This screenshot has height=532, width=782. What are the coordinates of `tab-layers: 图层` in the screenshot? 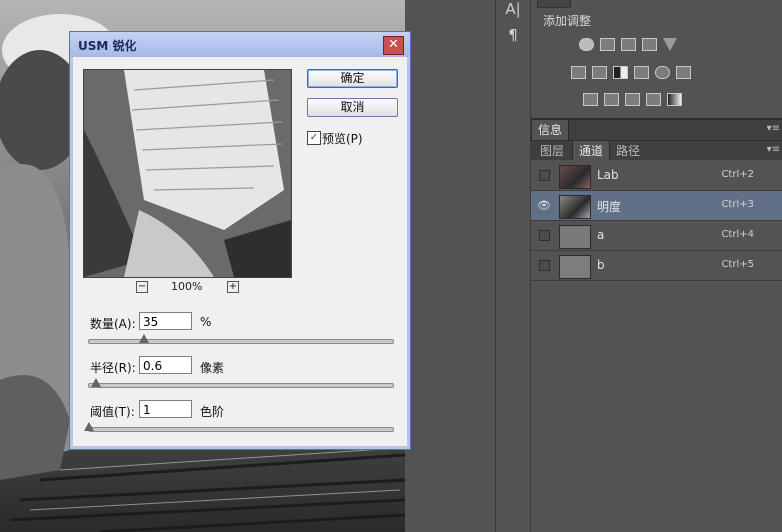 It's located at (552, 151).